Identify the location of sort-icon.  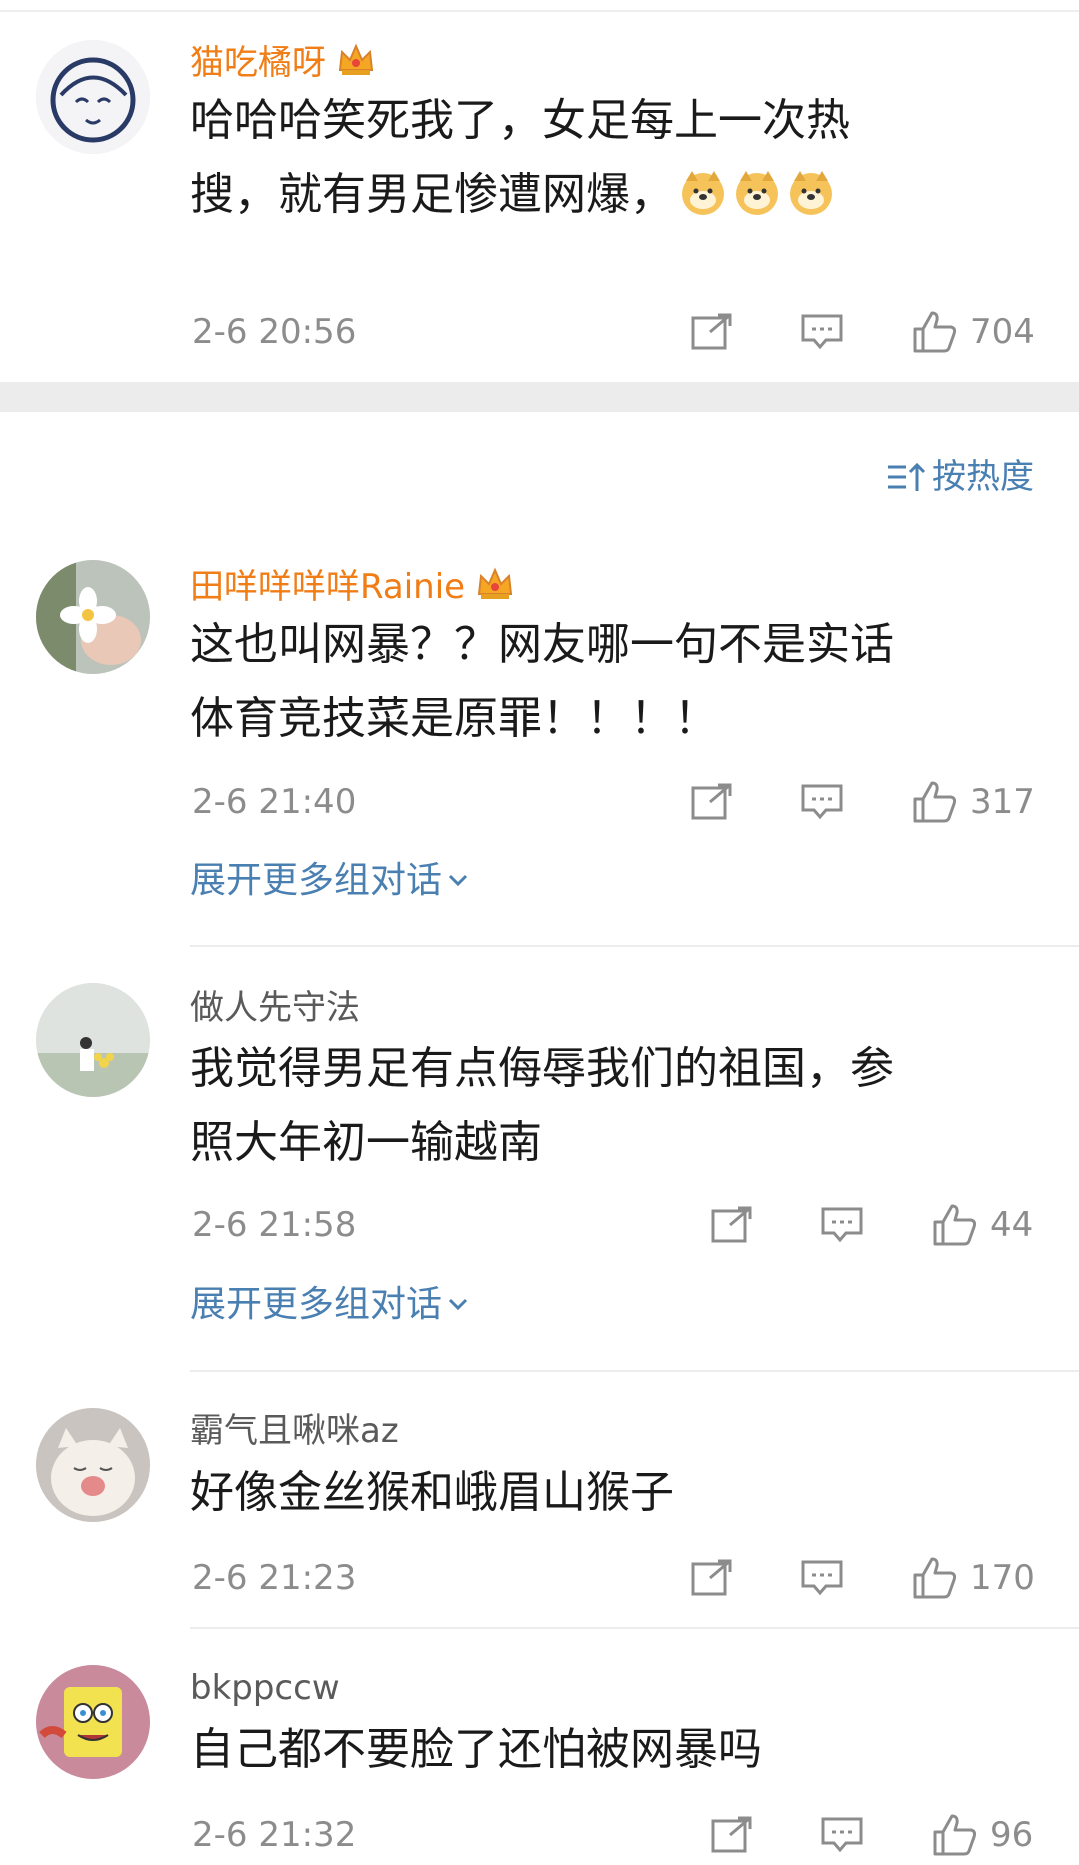
(907, 476).